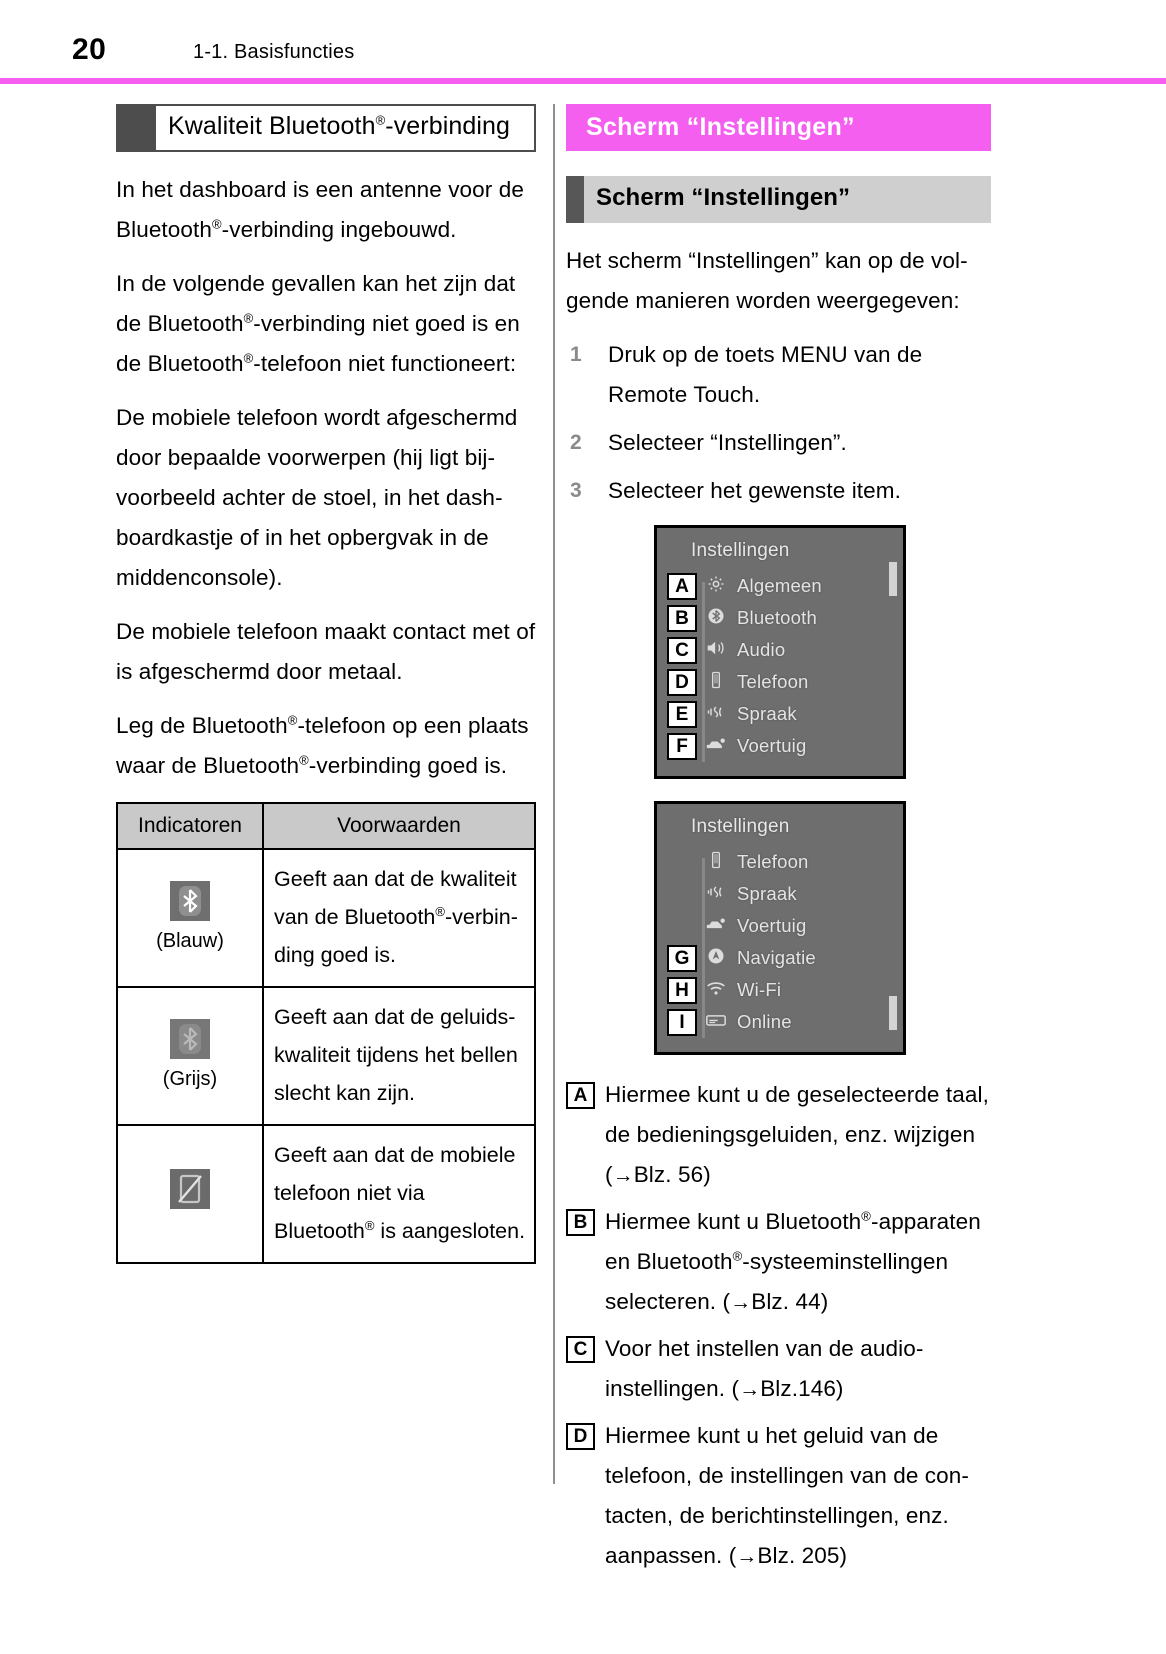 This screenshot has width=1166, height=1654. Describe the element at coordinates (682, 958) in the screenshot. I see `callout-badge: G` at that location.